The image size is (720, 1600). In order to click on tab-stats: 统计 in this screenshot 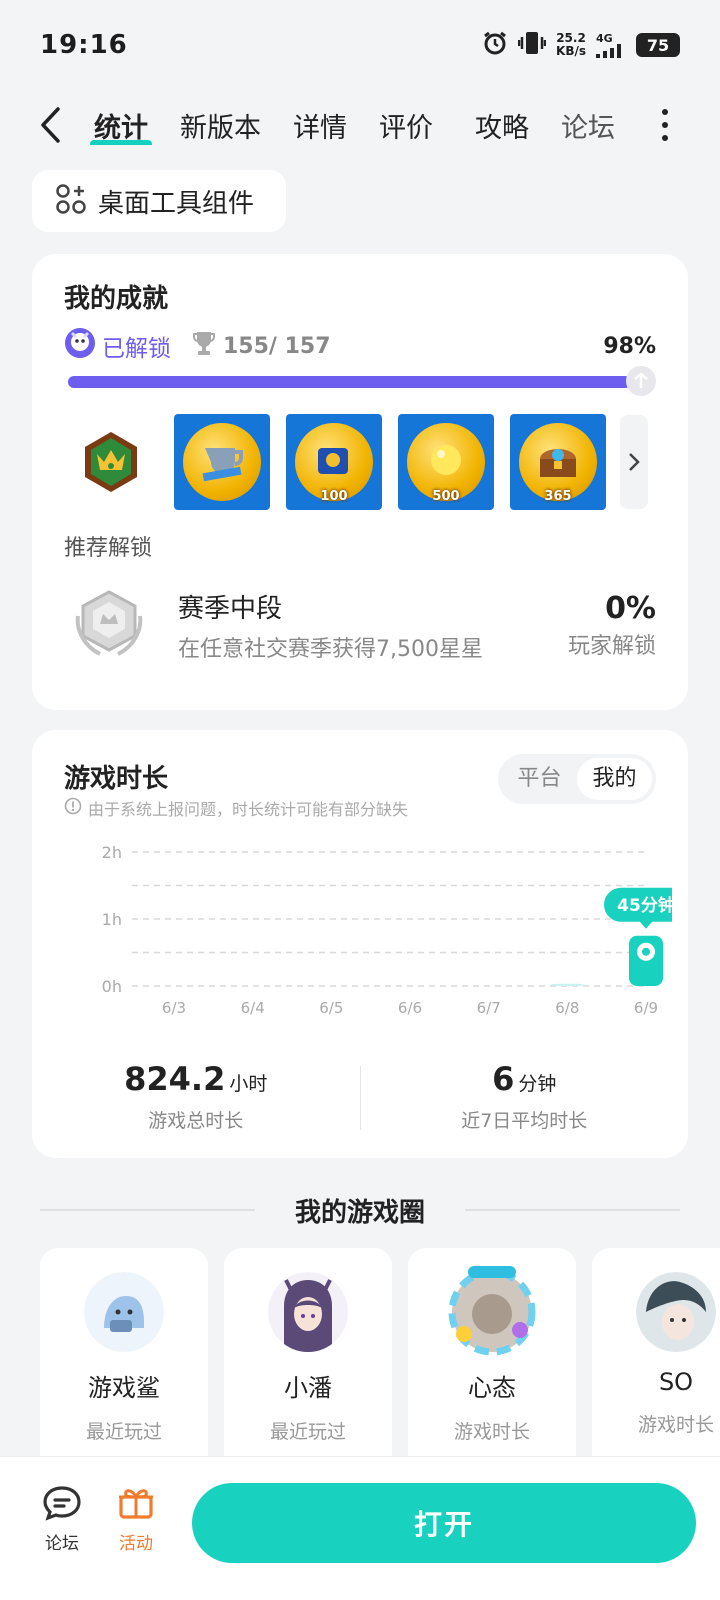, I will do `click(121, 125)`.